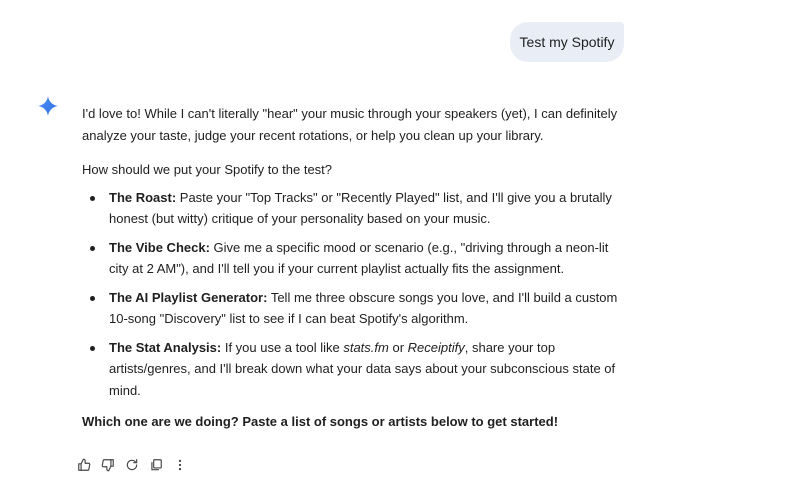  I want to click on copy-icon, so click(156, 465).